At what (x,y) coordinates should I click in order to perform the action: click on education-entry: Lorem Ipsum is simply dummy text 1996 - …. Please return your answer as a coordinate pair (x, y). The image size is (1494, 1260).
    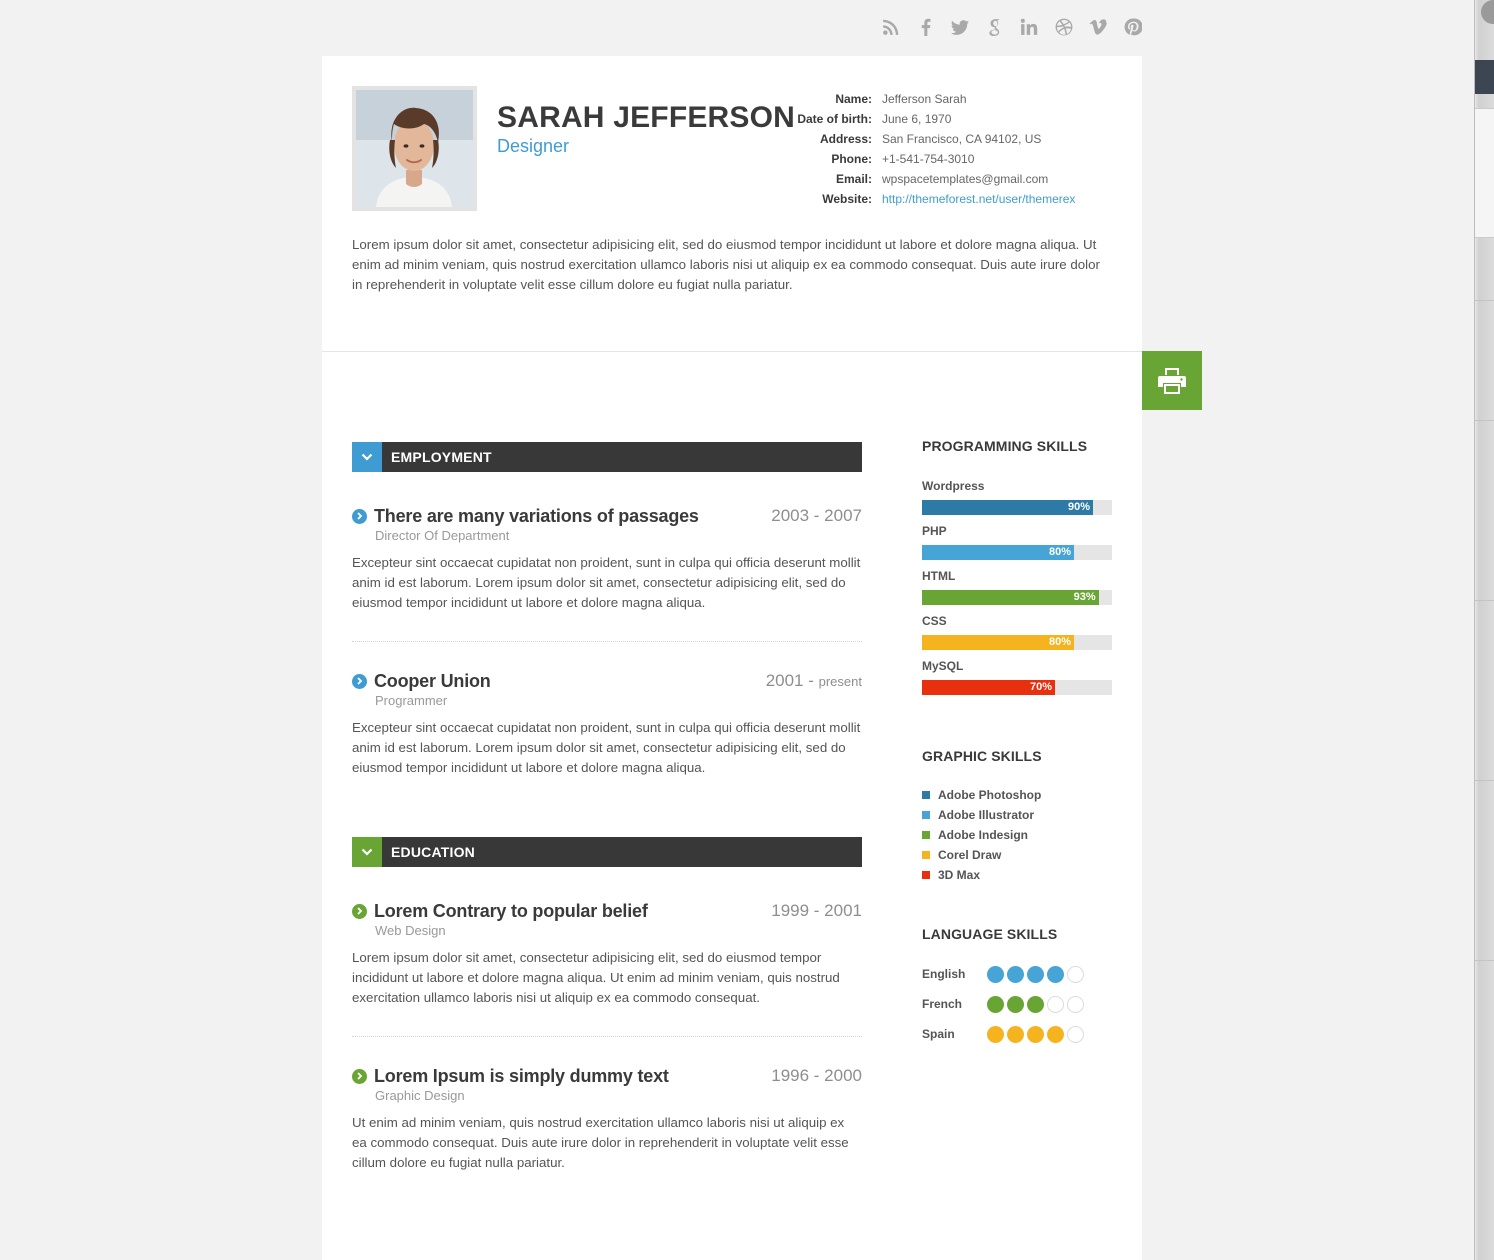
    Looking at the image, I should click on (607, 1118).